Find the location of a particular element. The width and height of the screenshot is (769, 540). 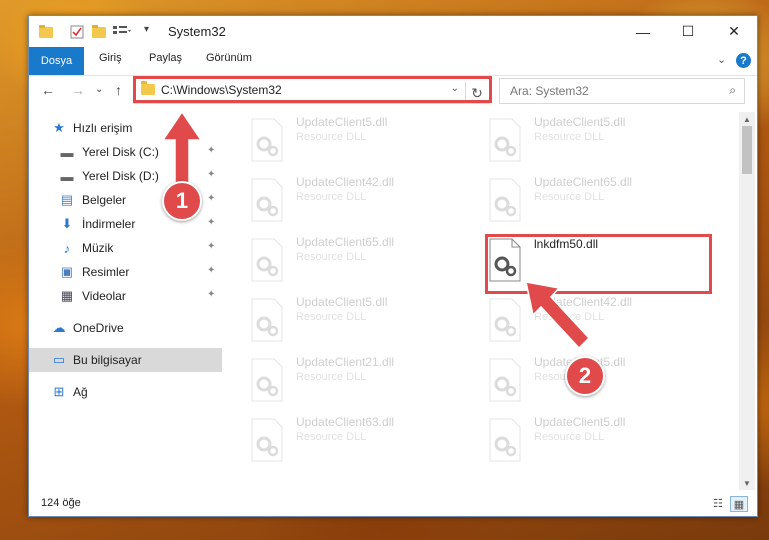

step-badge-2: 2 is located at coordinates (585, 376).